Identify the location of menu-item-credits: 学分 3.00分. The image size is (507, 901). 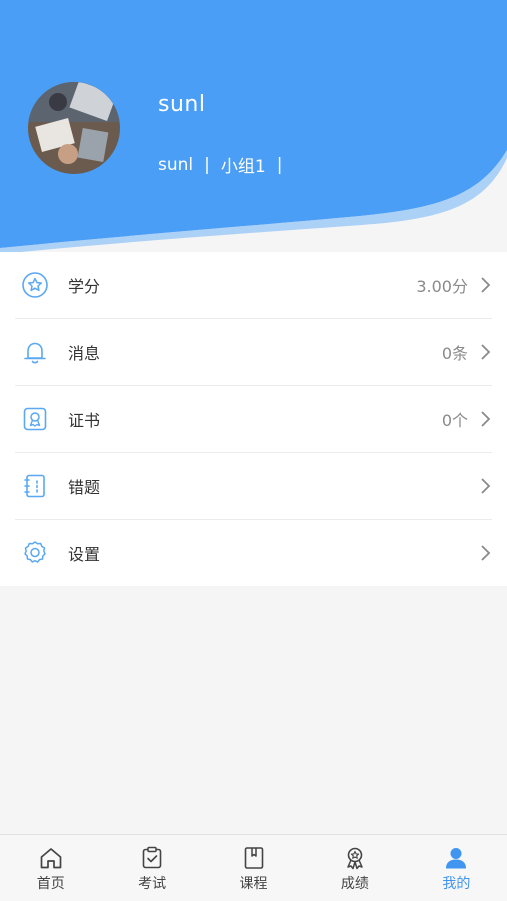
(253, 285).